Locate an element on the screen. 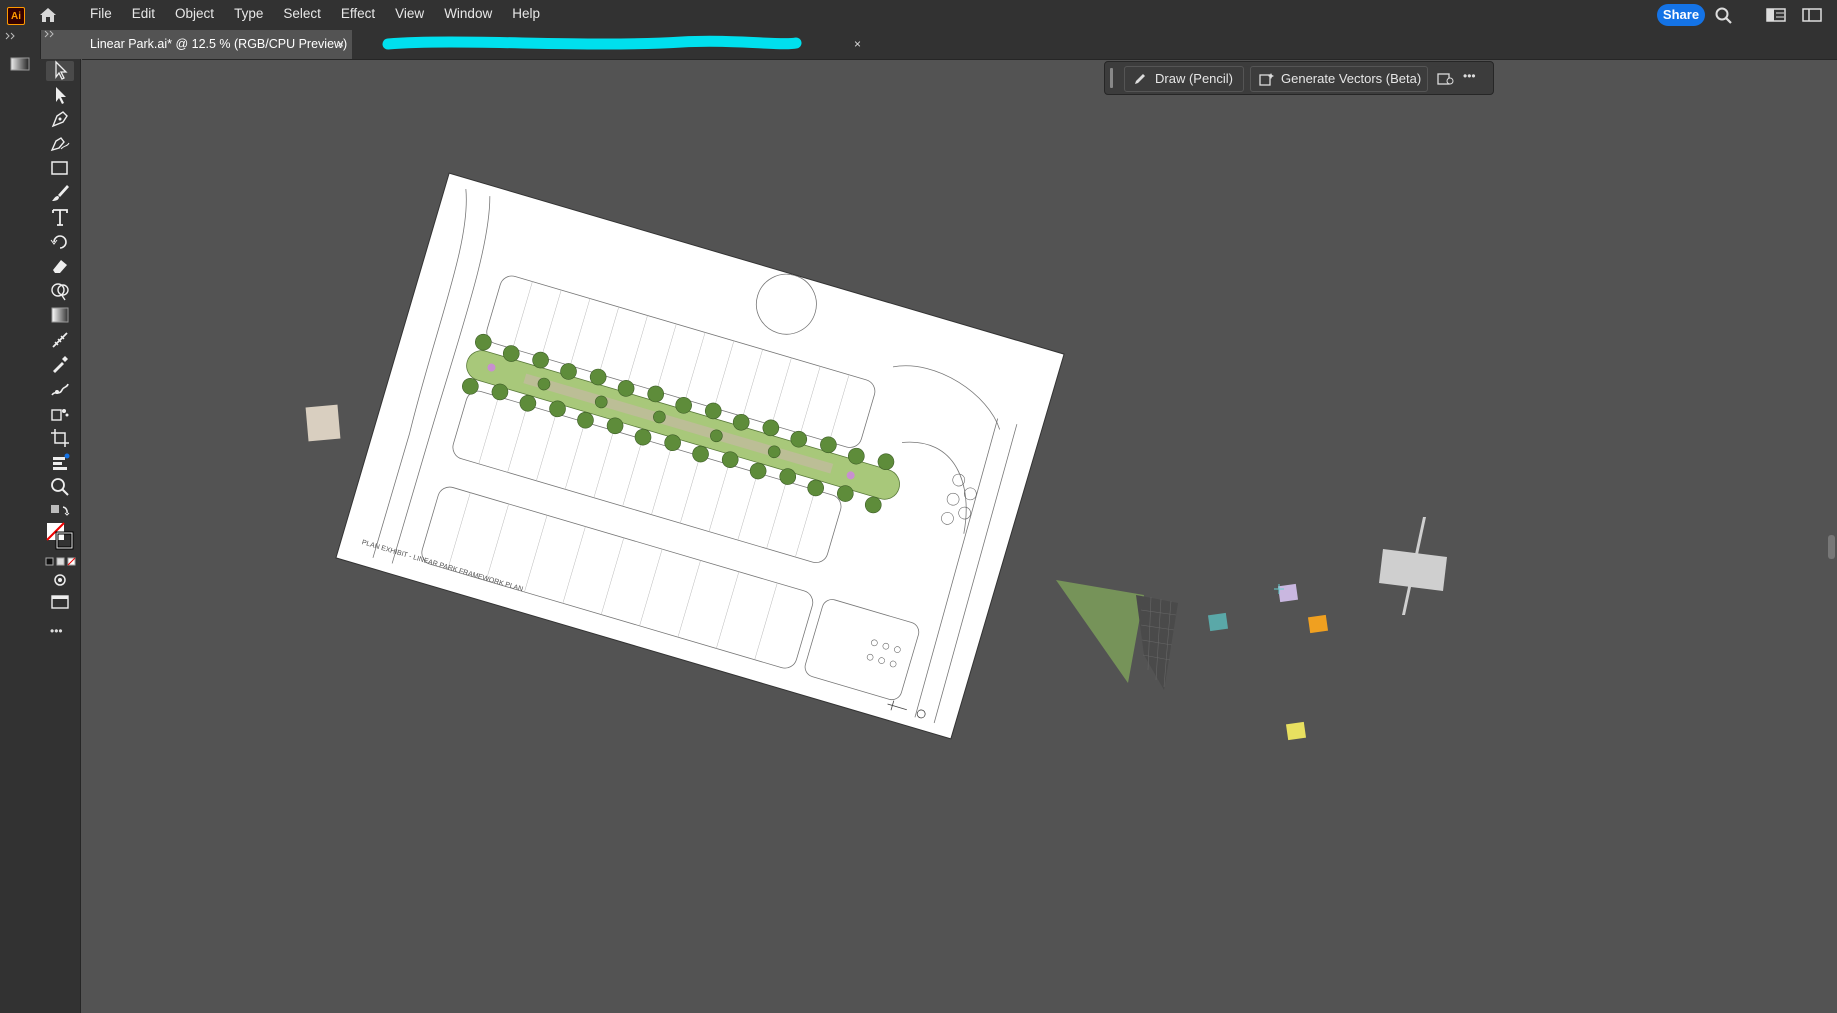  curvature-tool-icon is located at coordinates (60, 144).